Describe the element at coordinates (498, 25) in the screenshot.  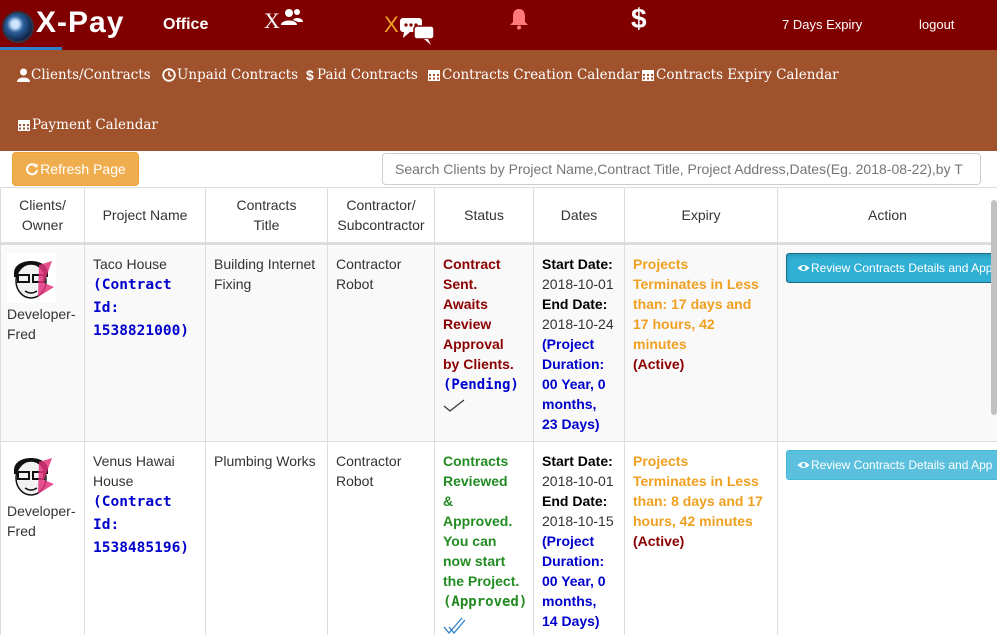
I see `top-navbar: X-Pay Office X X $ 7 Days Expiry logout` at that location.